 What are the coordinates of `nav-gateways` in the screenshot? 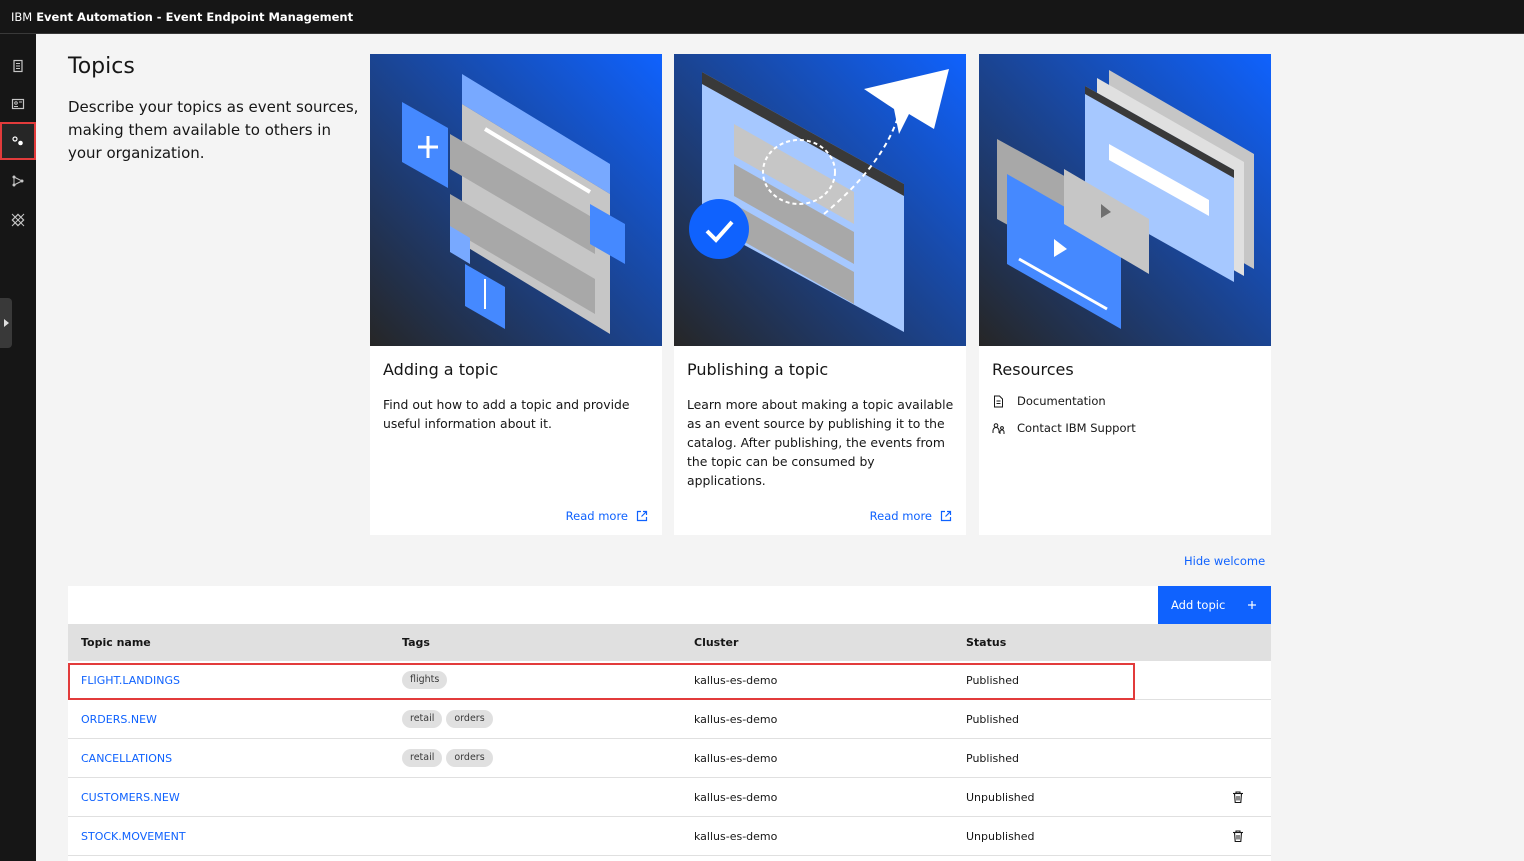 It's located at (18, 181).